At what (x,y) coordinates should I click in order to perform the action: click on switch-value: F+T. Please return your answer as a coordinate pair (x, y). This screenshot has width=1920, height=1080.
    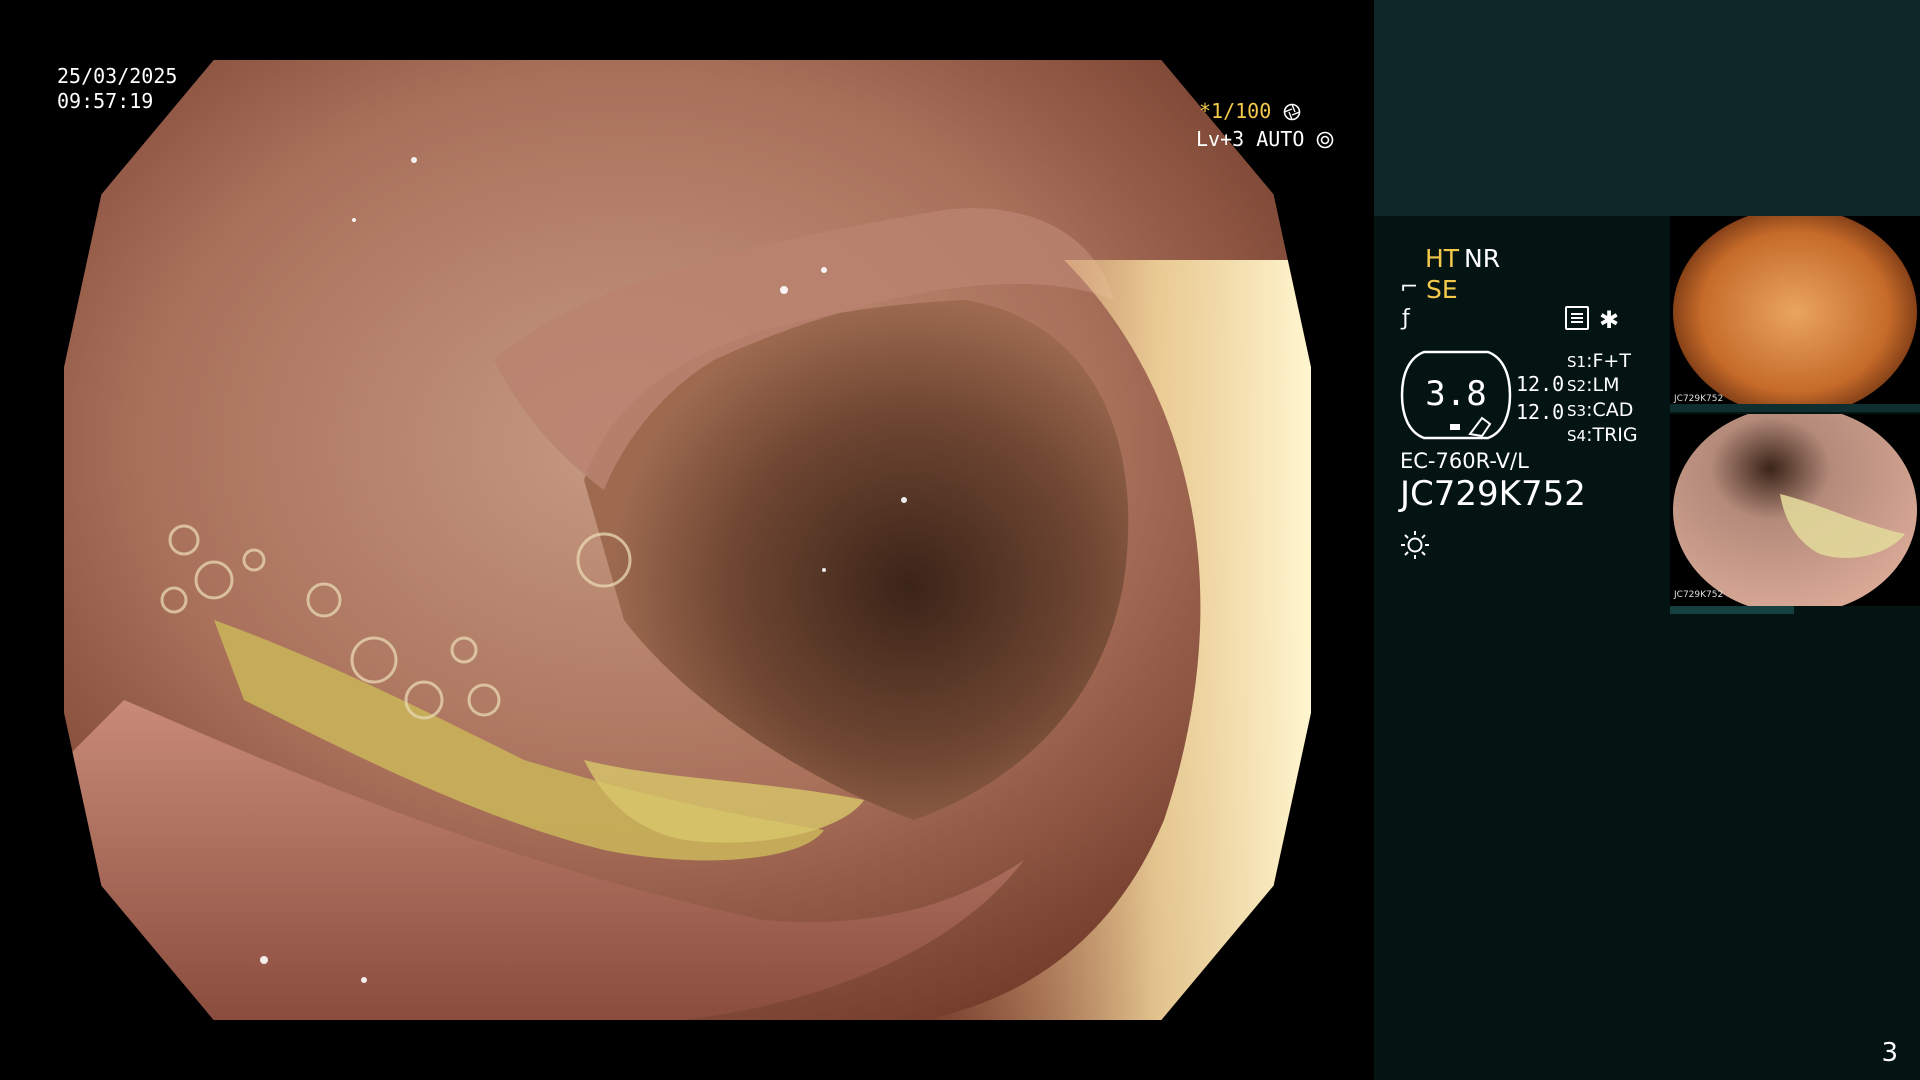
    Looking at the image, I should click on (1611, 361).